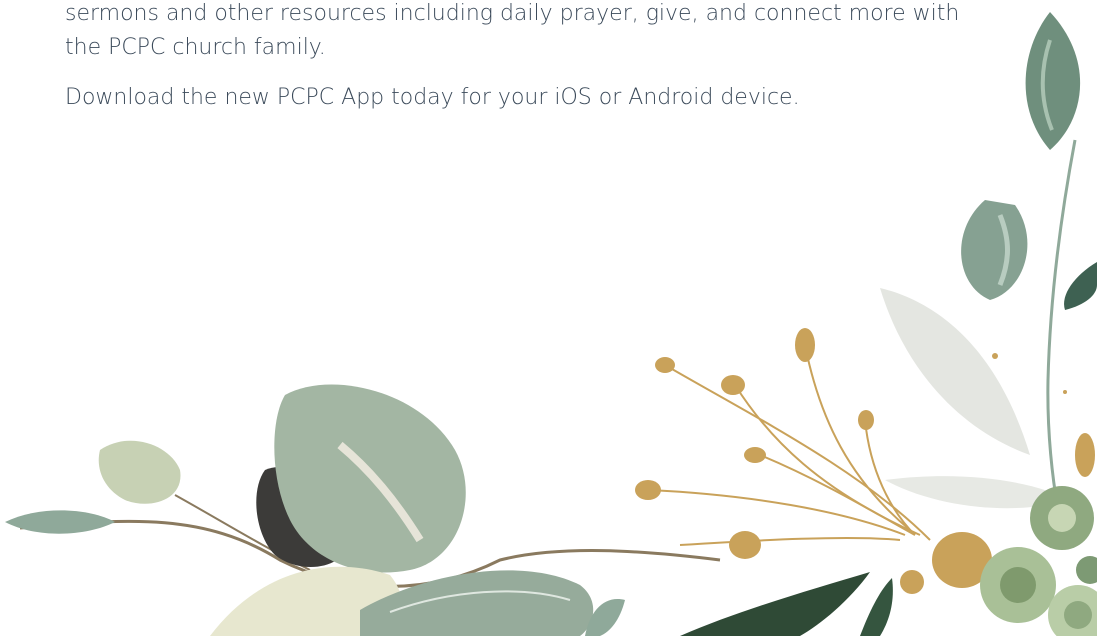  I want to click on leaf-mist, so click(955, 371).